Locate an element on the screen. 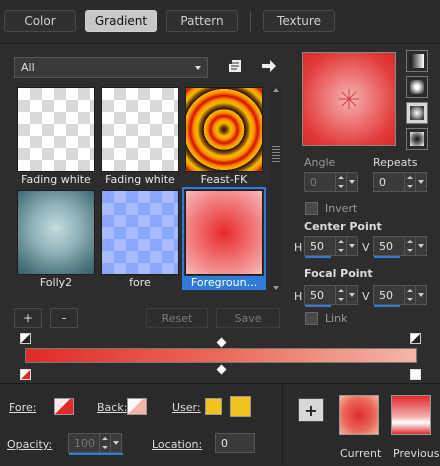  back-color-swatch is located at coordinates (137, 406).